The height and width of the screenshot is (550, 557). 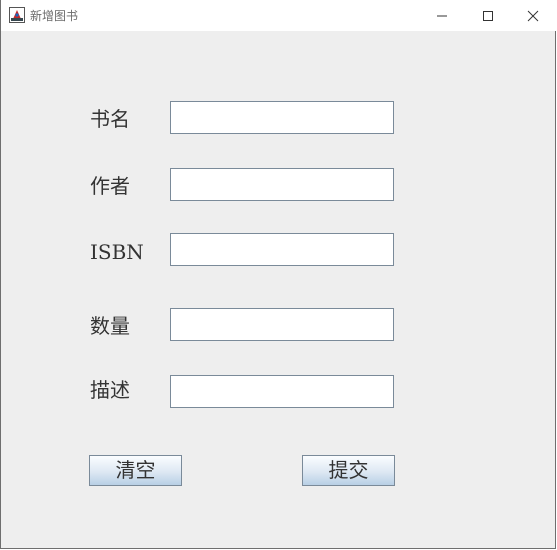 What do you see at coordinates (117, 252) in the screenshot?
I see `isbn-label: ISBN` at bounding box center [117, 252].